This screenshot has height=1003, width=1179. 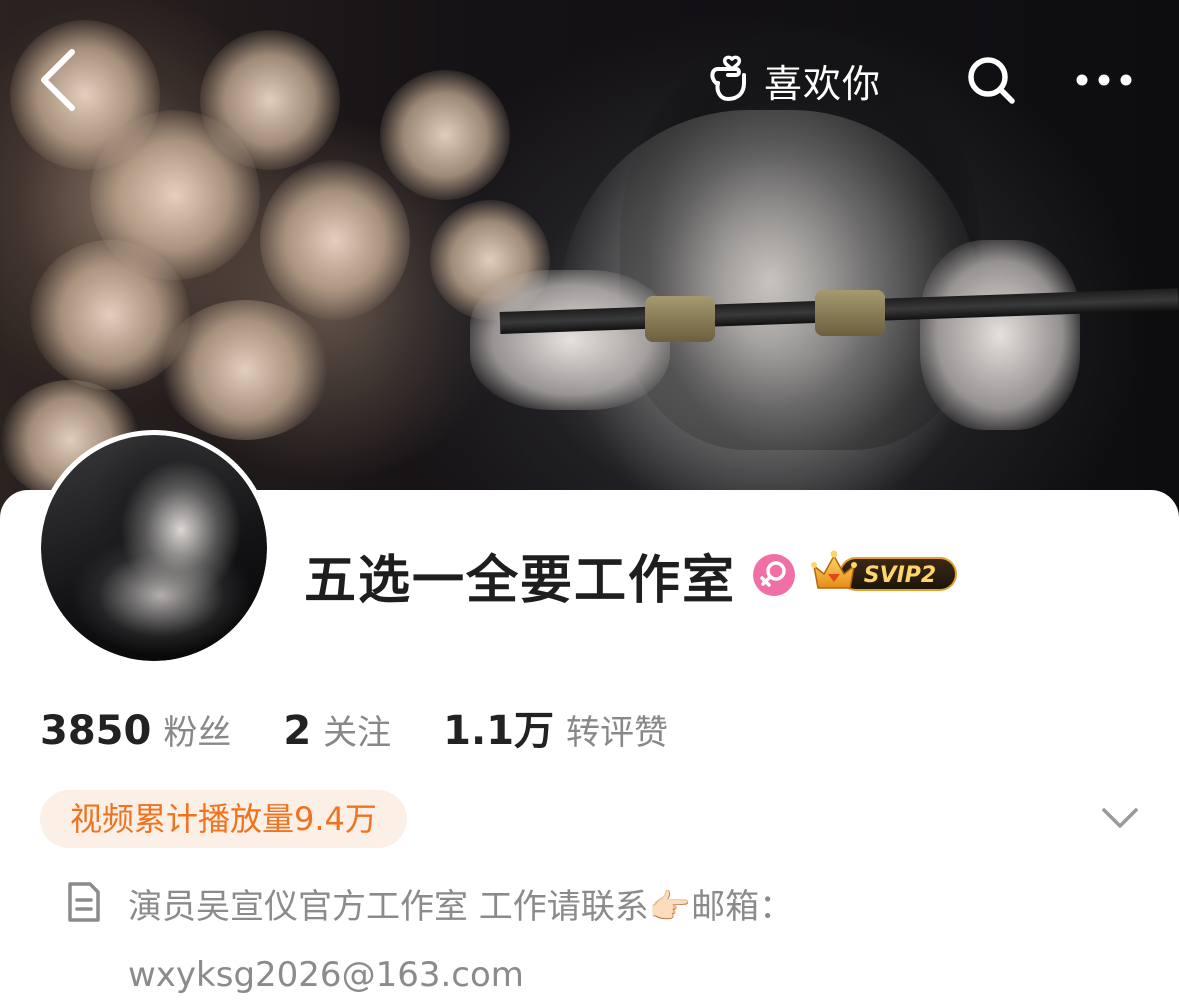 I want to click on chevron-left-icon, so click(x=58, y=80).